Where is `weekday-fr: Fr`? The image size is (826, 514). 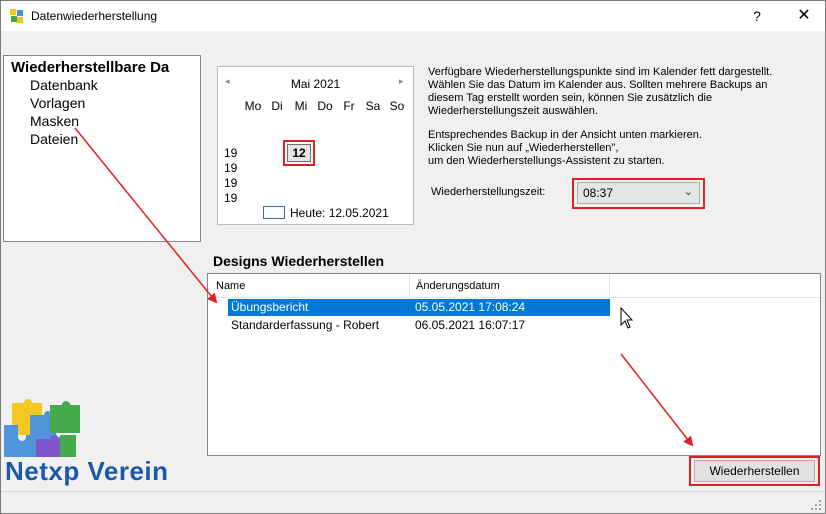 weekday-fr: Fr is located at coordinates (349, 106).